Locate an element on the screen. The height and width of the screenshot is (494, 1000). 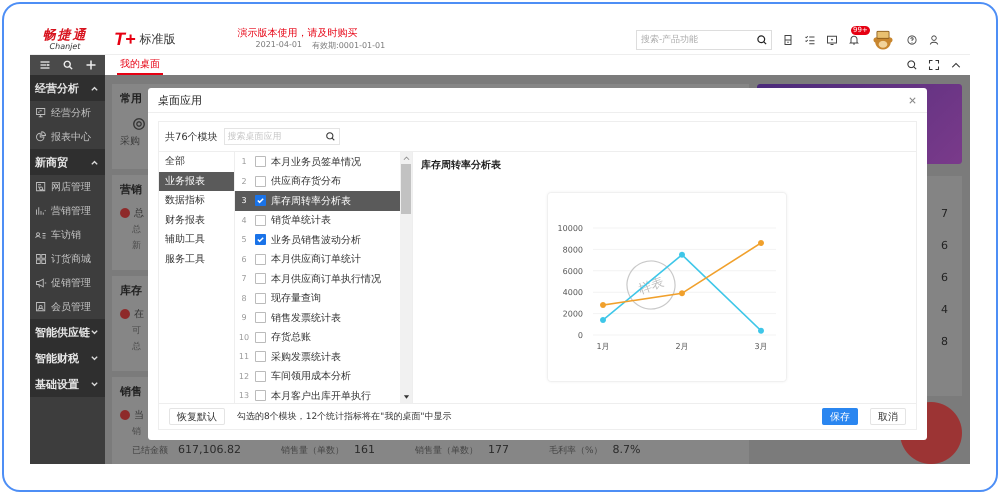
calculator-icon is located at coordinates (788, 40).